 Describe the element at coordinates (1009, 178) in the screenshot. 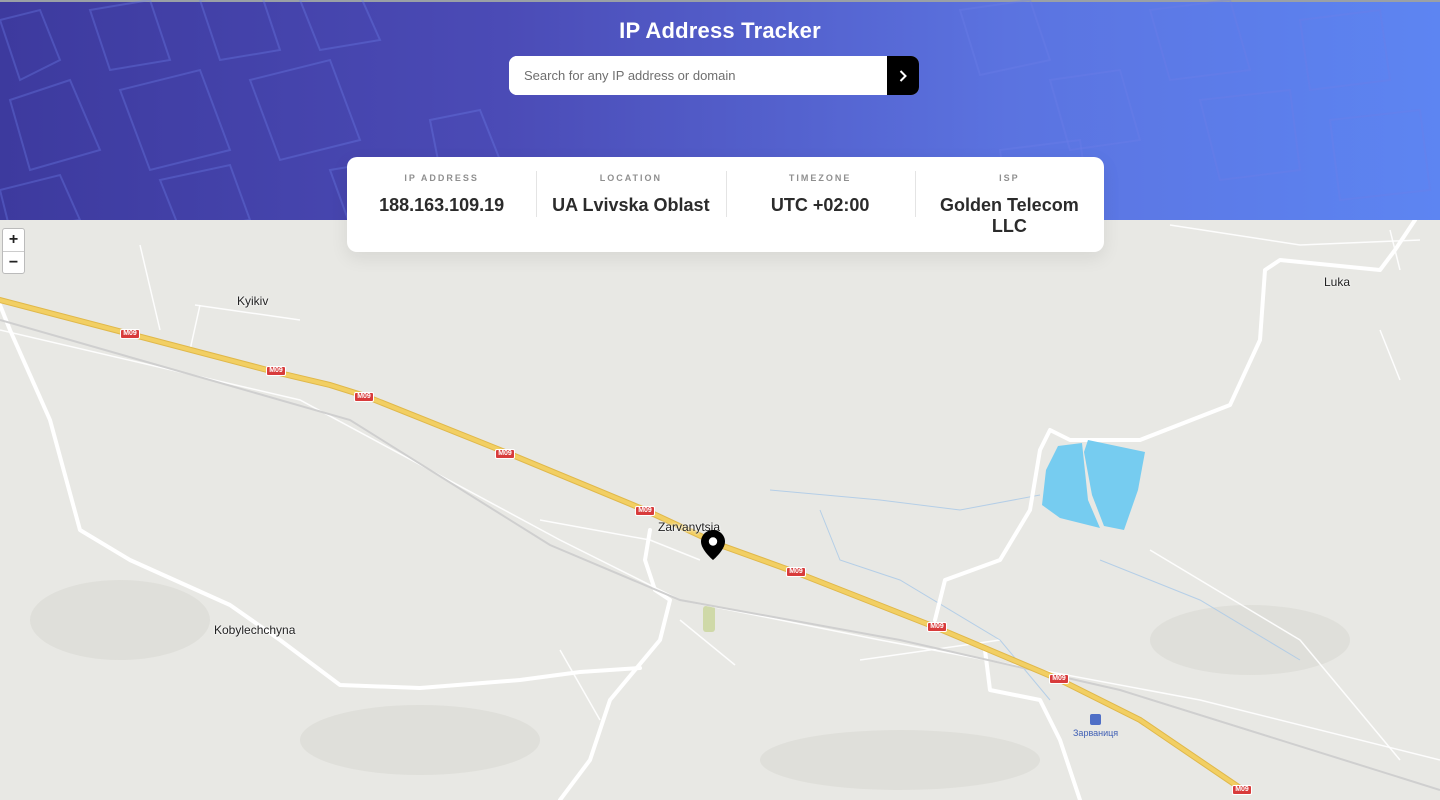

I see `info-label: ISP` at that location.